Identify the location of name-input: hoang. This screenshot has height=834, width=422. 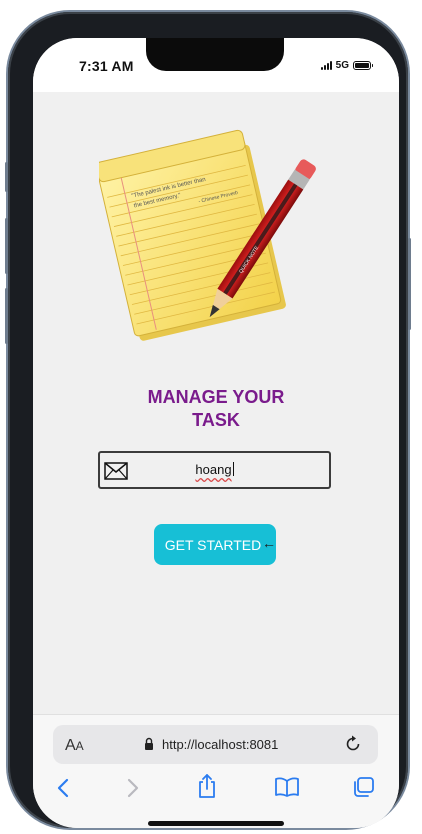
(214, 470).